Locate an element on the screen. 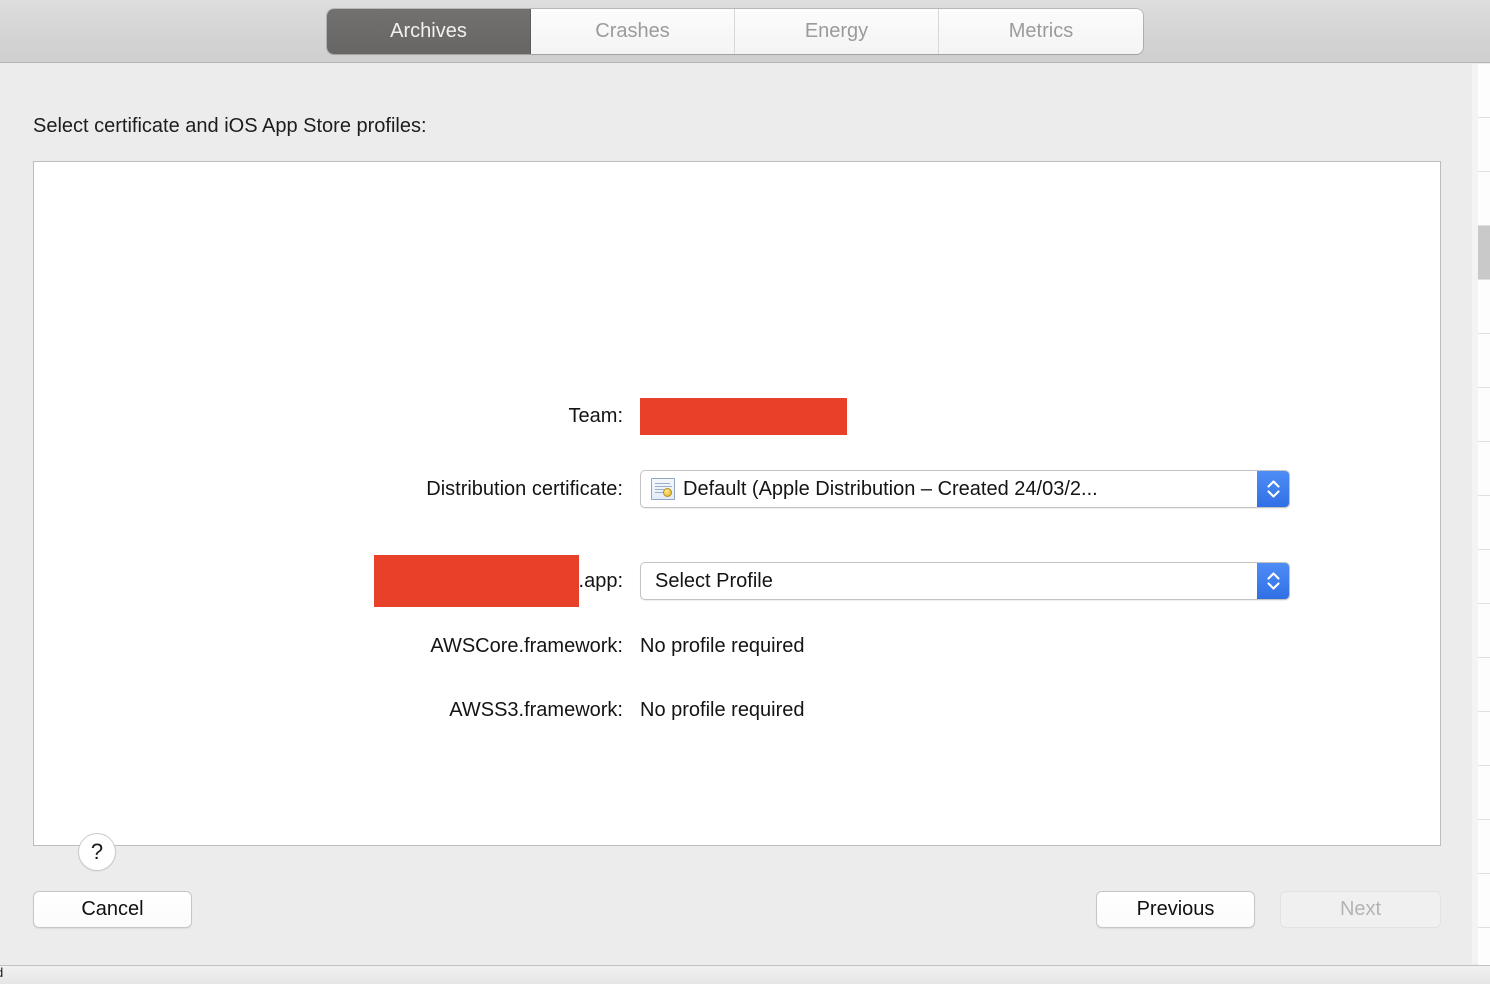  awss3-framework-value: No profile required is located at coordinates (722, 709).